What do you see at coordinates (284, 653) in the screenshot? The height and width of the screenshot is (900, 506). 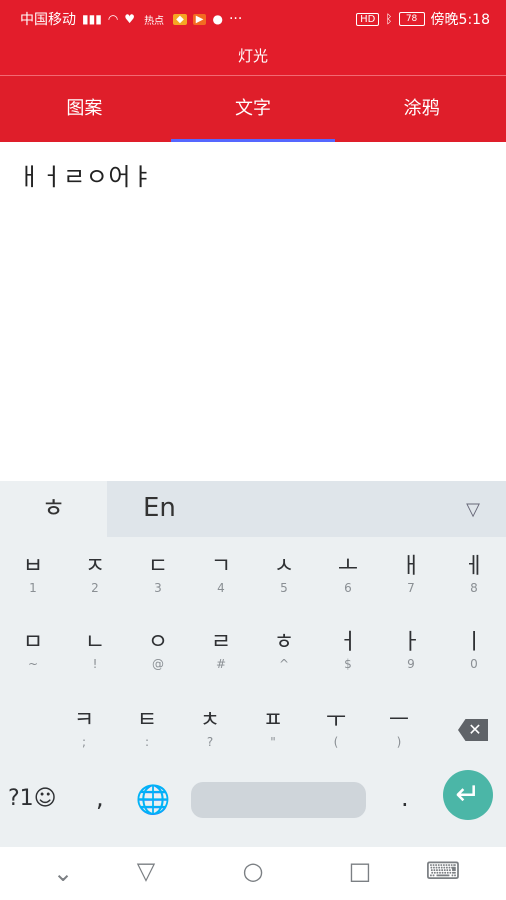 I see `key: ㅎ ^` at bounding box center [284, 653].